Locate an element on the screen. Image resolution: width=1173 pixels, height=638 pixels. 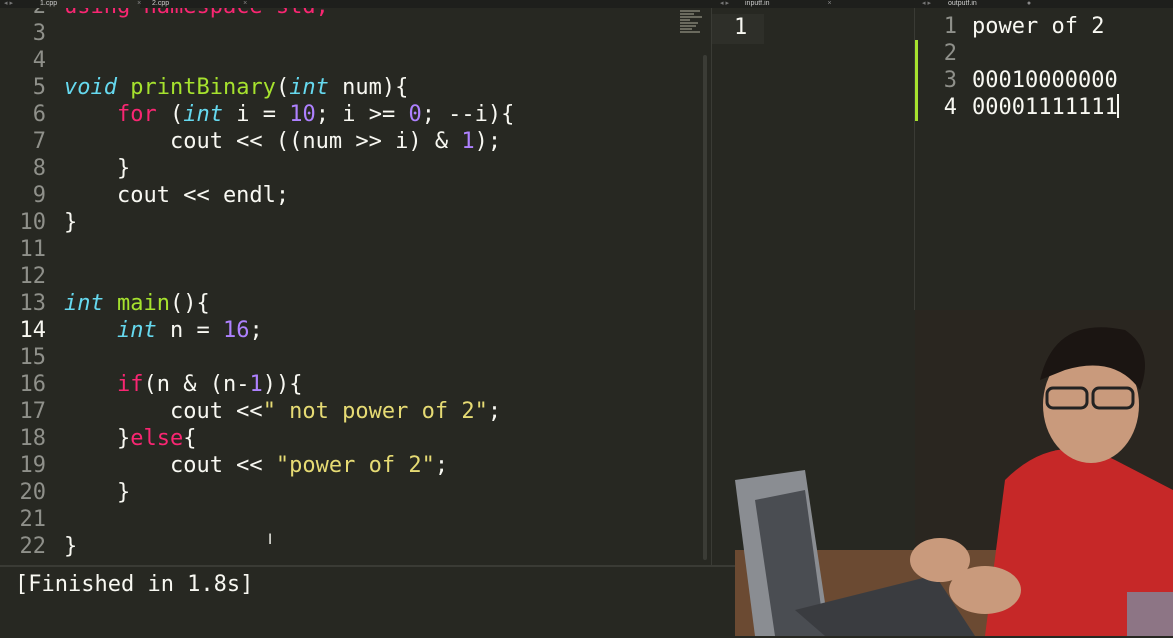
line-number: 4 is located at coordinates (950, 107).